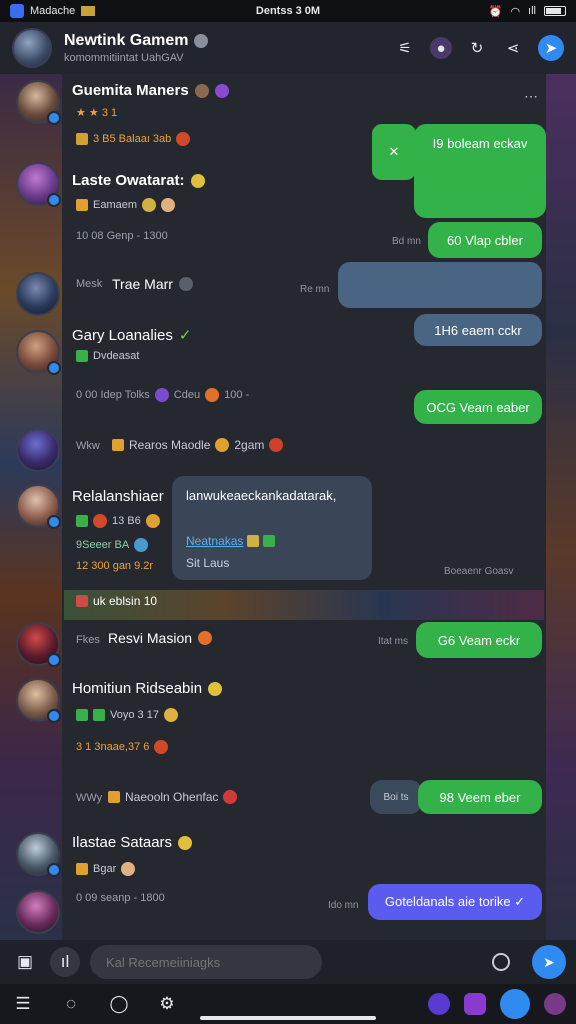 The height and width of the screenshot is (1024, 576). What do you see at coordinates (531, 96) in the screenshot?
I see `more-icon: ⋯` at bounding box center [531, 96].